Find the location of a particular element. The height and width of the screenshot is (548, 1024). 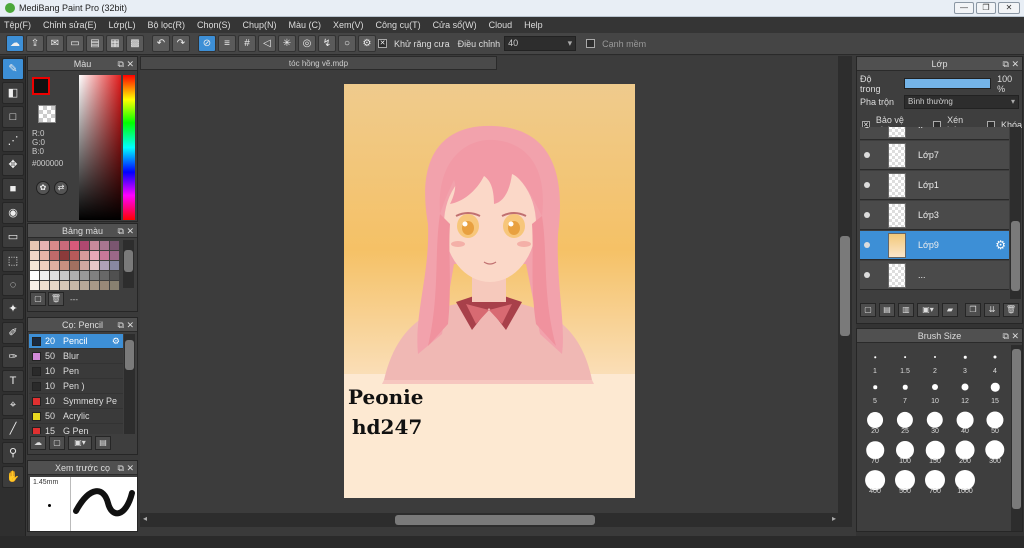

hand-tool-icon: ✋ is located at coordinates (13, 477).